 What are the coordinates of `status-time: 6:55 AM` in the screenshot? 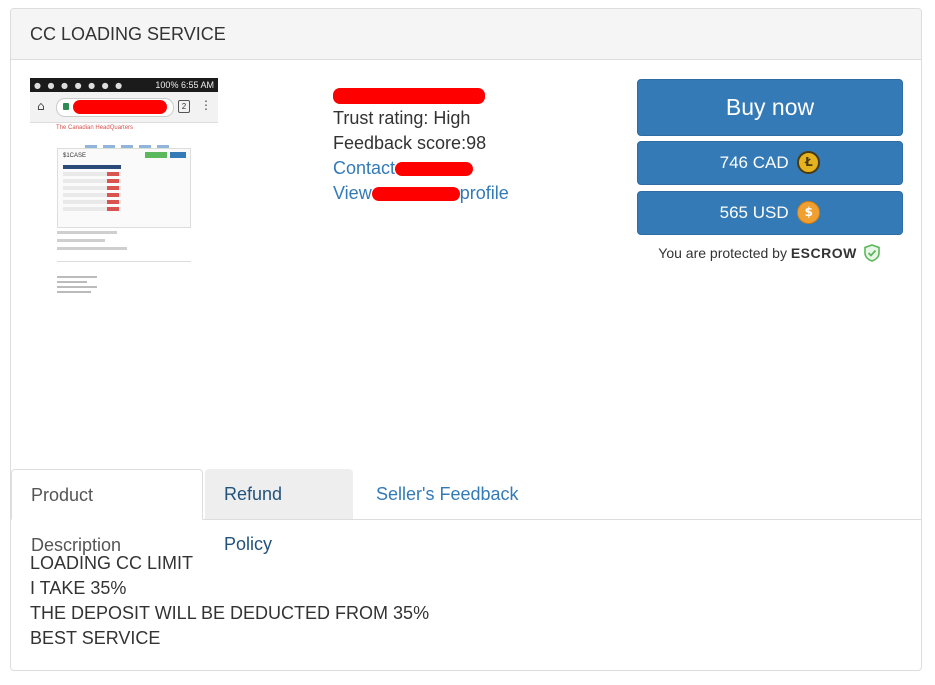 It's located at (197, 85).